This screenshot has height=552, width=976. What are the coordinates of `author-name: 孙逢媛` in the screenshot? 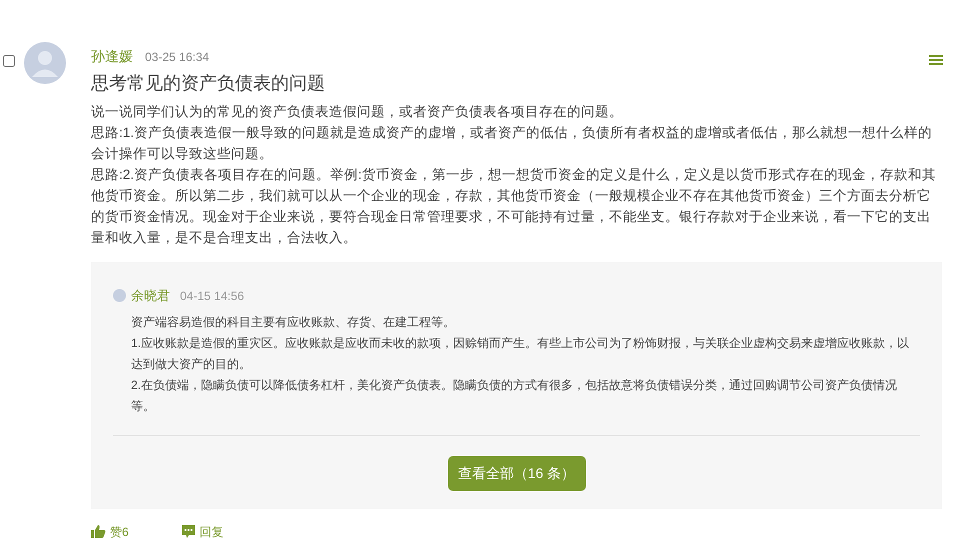 It's located at (112, 56).